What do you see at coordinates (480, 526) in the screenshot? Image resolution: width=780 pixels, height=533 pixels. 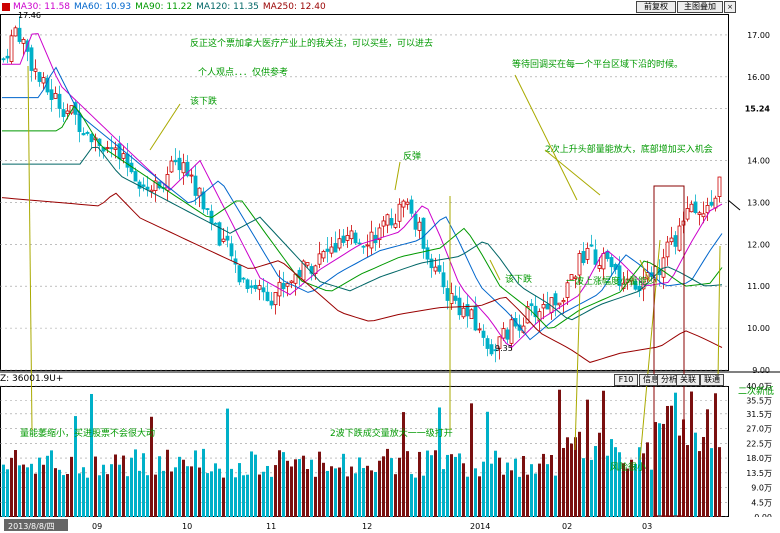 I see `x-tick-label: 2014` at bounding box center [480, 526].